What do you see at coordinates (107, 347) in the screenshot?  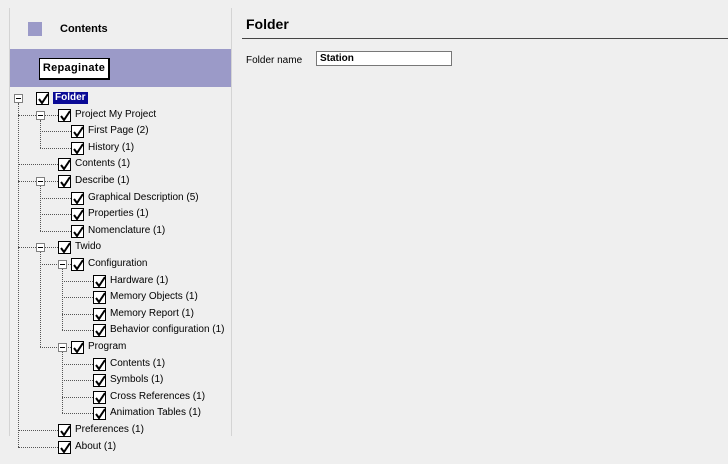 I see `tree-item-label: Program` at bounding box center [107, 347].